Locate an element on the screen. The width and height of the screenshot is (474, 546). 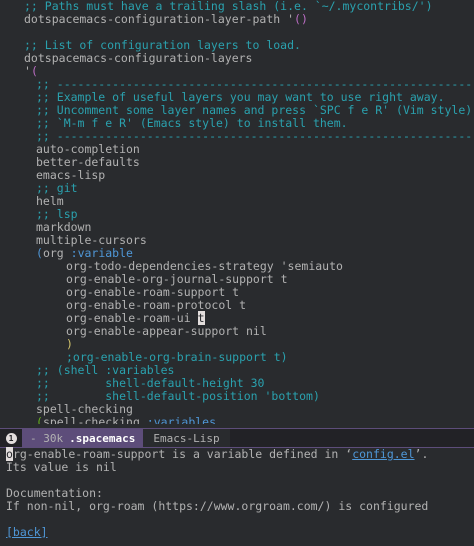
code-token: auto-completion is located at coordinates (88, 149).